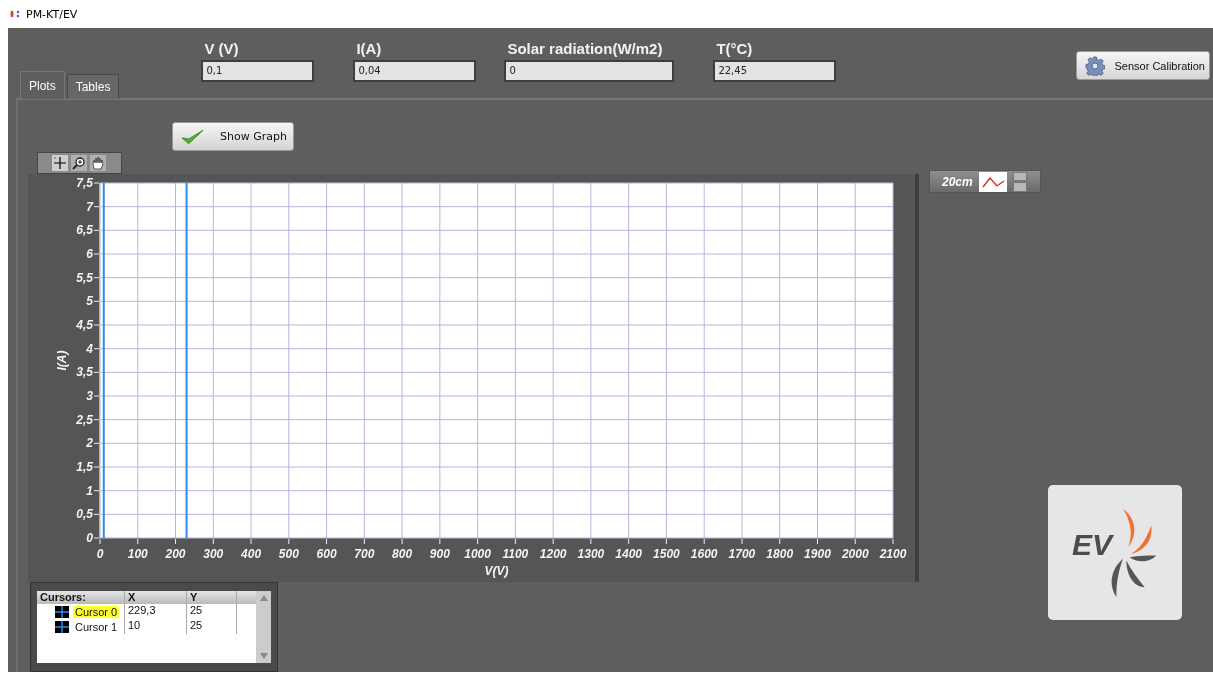 Image resolution: width=1213 pixels, height=675 pixels. What do you see at coordinates (415, 71) in the screenshot?
I see `indicator-field: 0,04` at bounding box center [415, 71].